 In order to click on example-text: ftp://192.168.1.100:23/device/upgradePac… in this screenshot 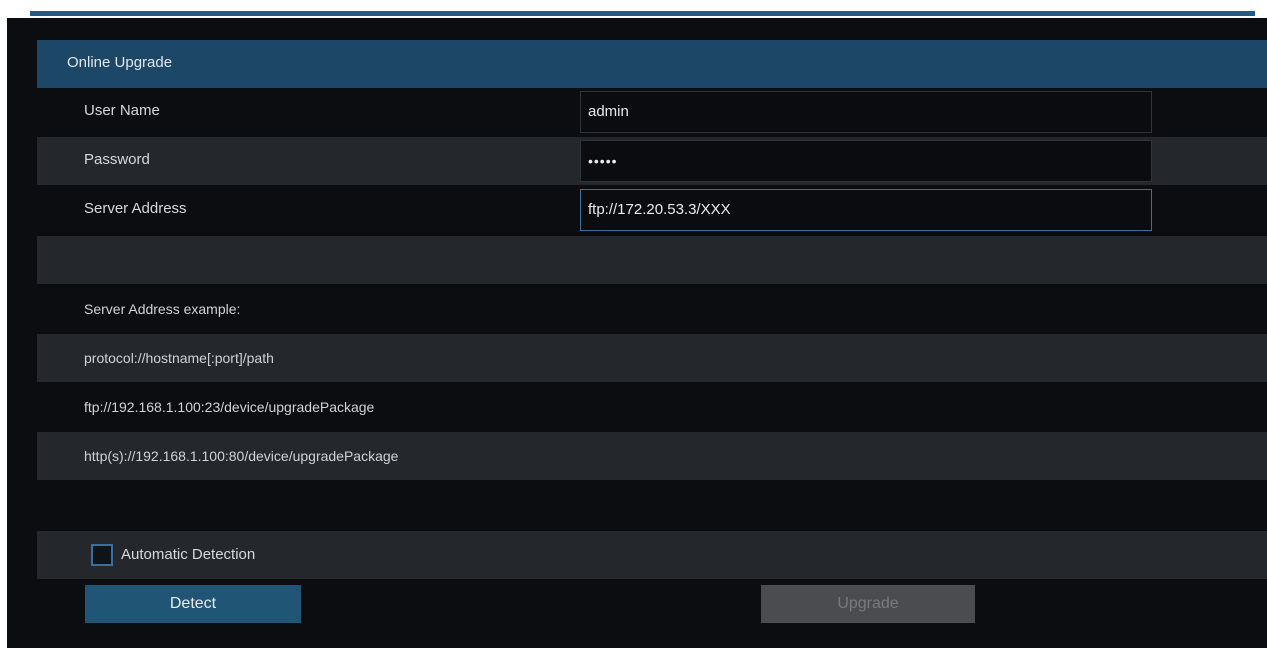, I will do `click(229, 407)`.